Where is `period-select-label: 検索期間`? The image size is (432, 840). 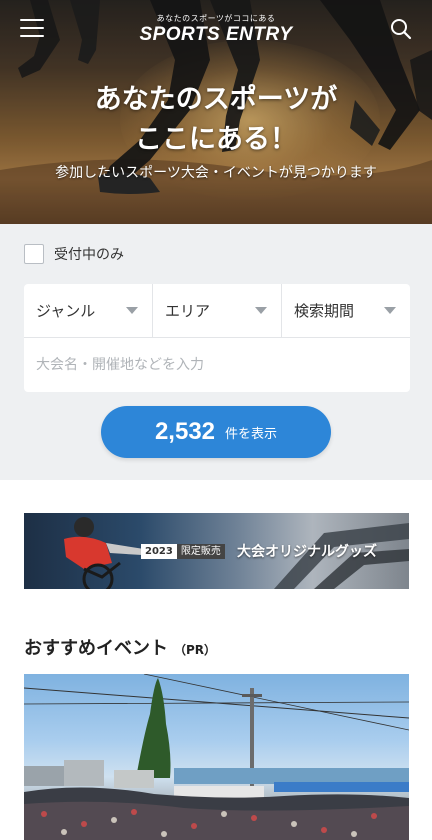
period-select-label: 検索期間 is located at coordinates (324, 311).